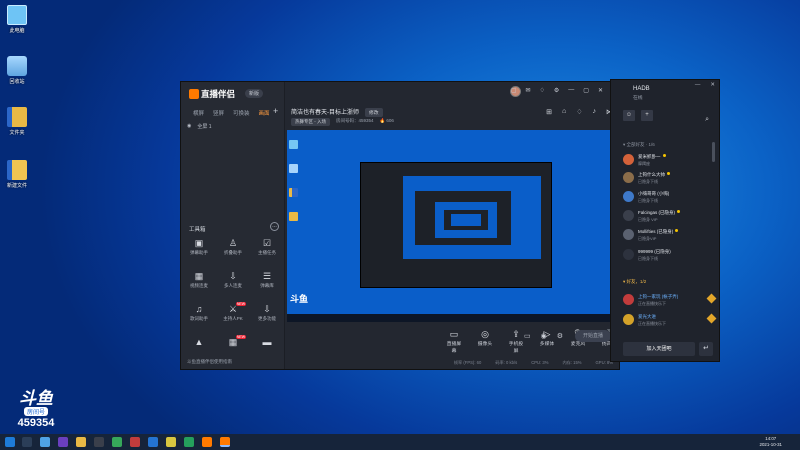  I want to click on tab-scene: 画面, so click(264, 113).